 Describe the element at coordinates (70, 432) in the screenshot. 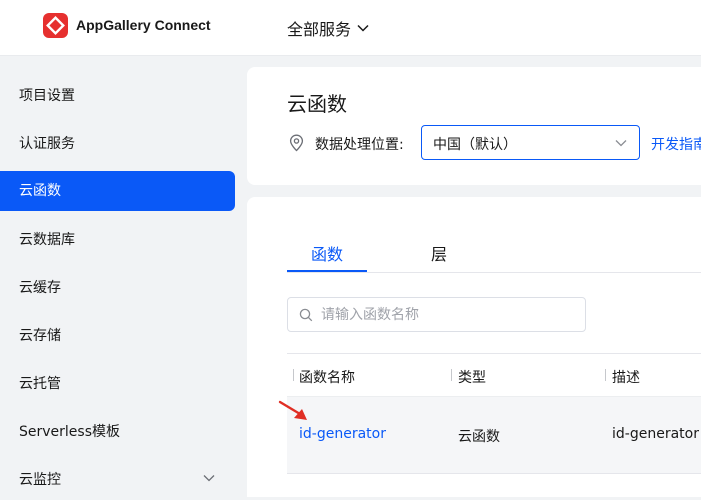

I see `sidebar-item-label: Serverless模板` at that location.